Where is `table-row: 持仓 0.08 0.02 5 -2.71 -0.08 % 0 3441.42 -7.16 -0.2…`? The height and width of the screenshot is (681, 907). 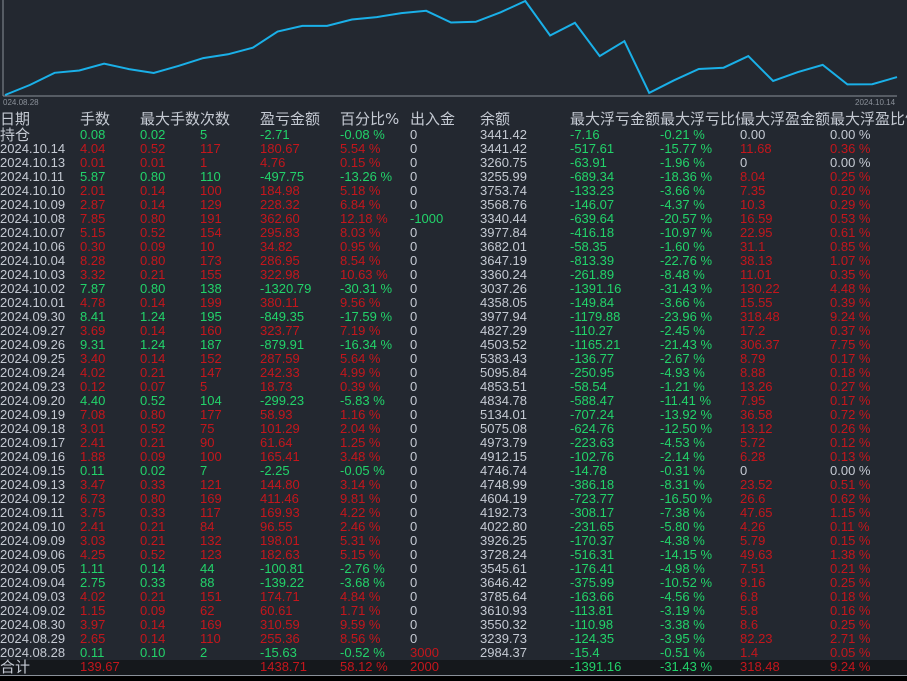 table-row: 持仓 0.08 0.02 5 -2.71 -0.08 % 0 3441.42 -7.16 -0.2… is located at coordinates (453, 135).